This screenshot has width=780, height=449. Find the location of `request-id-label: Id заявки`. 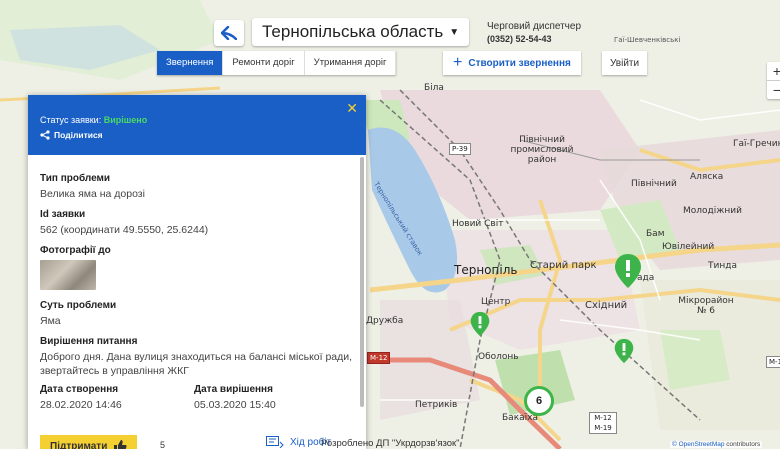

request-id-label: Id заявки is located at coordinates (63, 214).